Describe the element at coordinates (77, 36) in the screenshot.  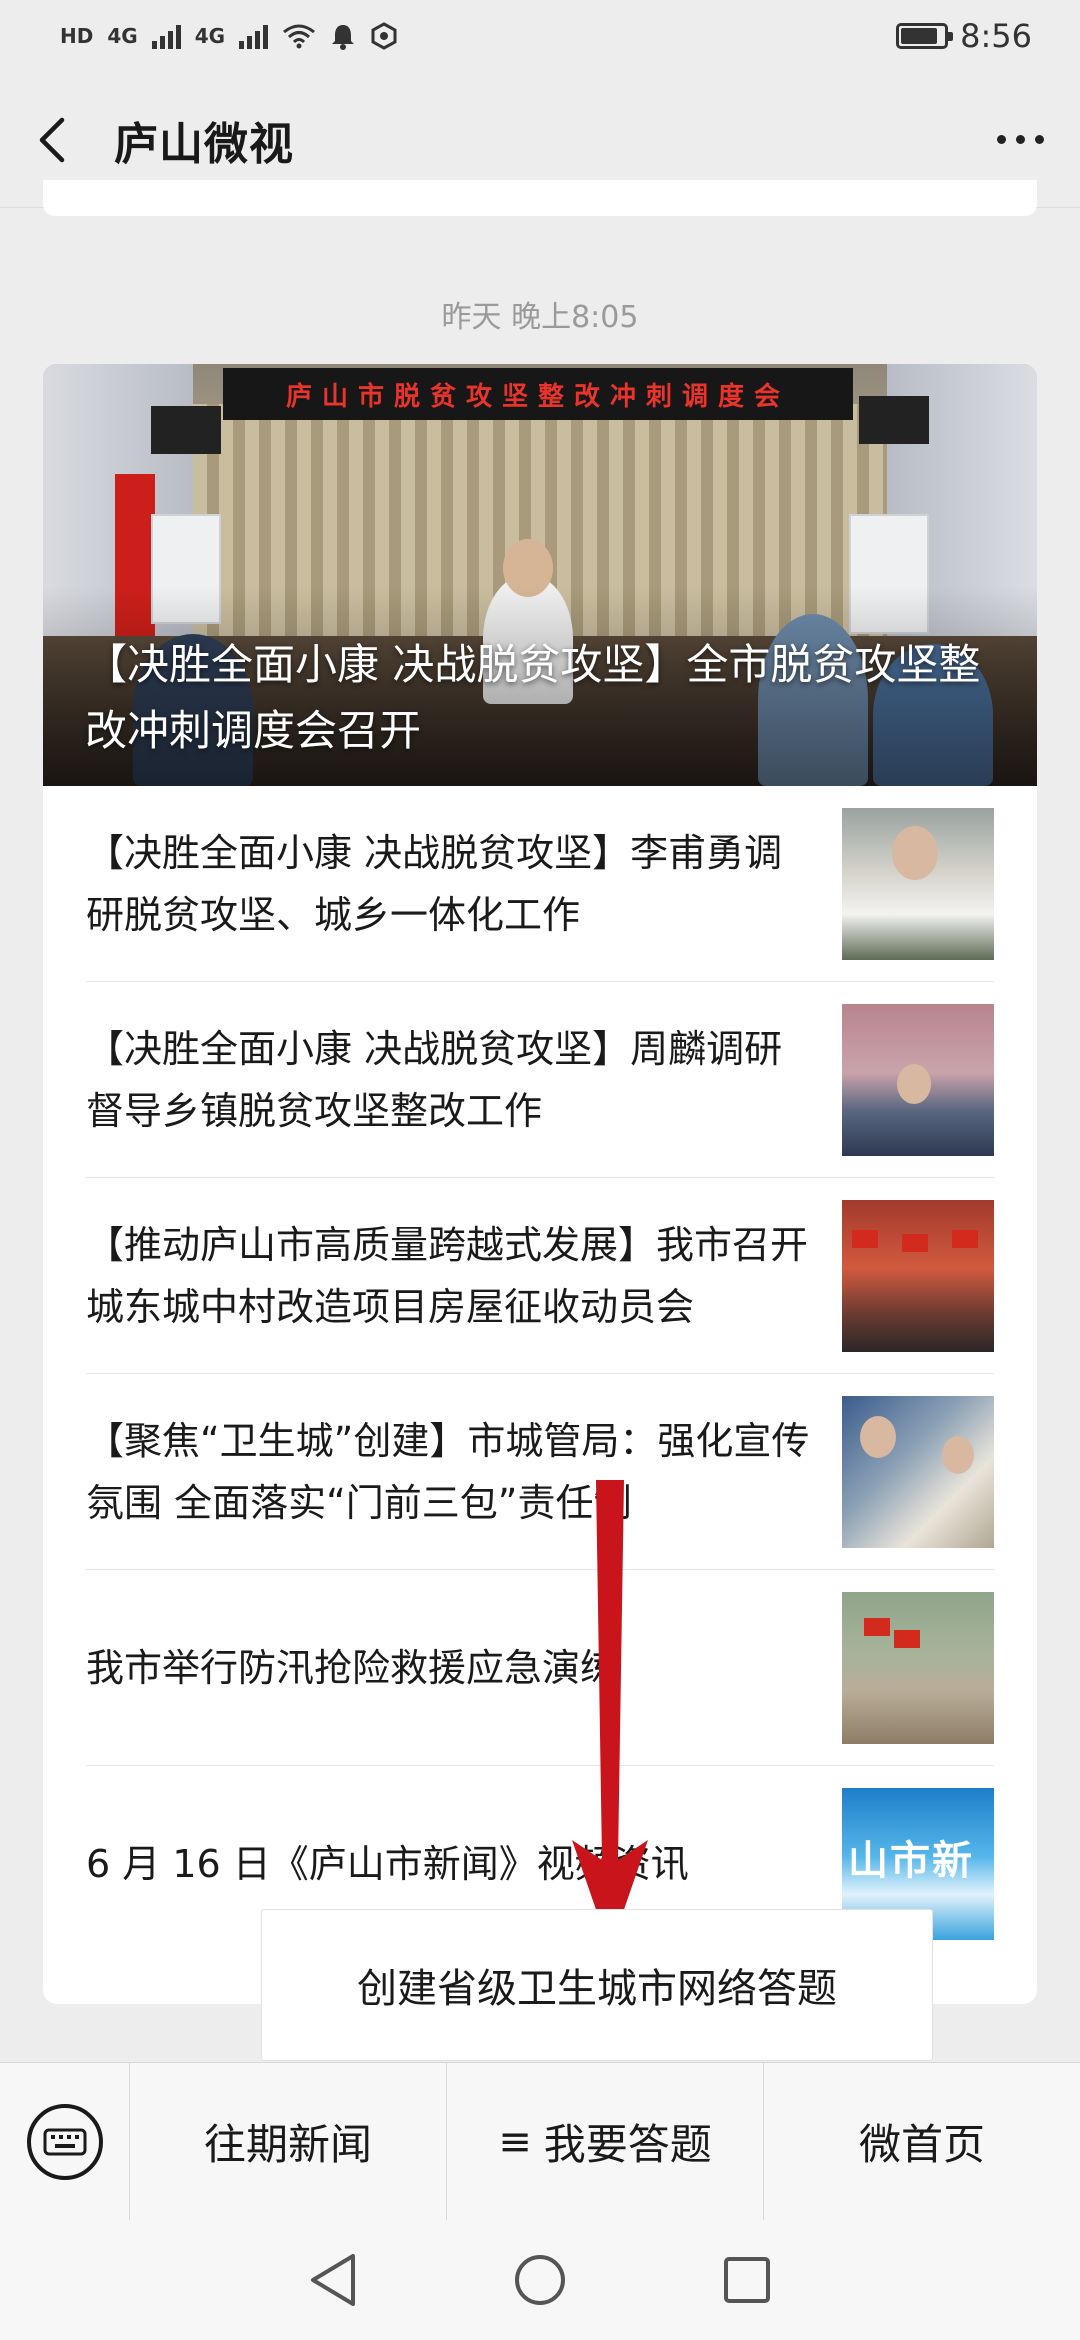
I see `hd-indicator: HD` at that location.